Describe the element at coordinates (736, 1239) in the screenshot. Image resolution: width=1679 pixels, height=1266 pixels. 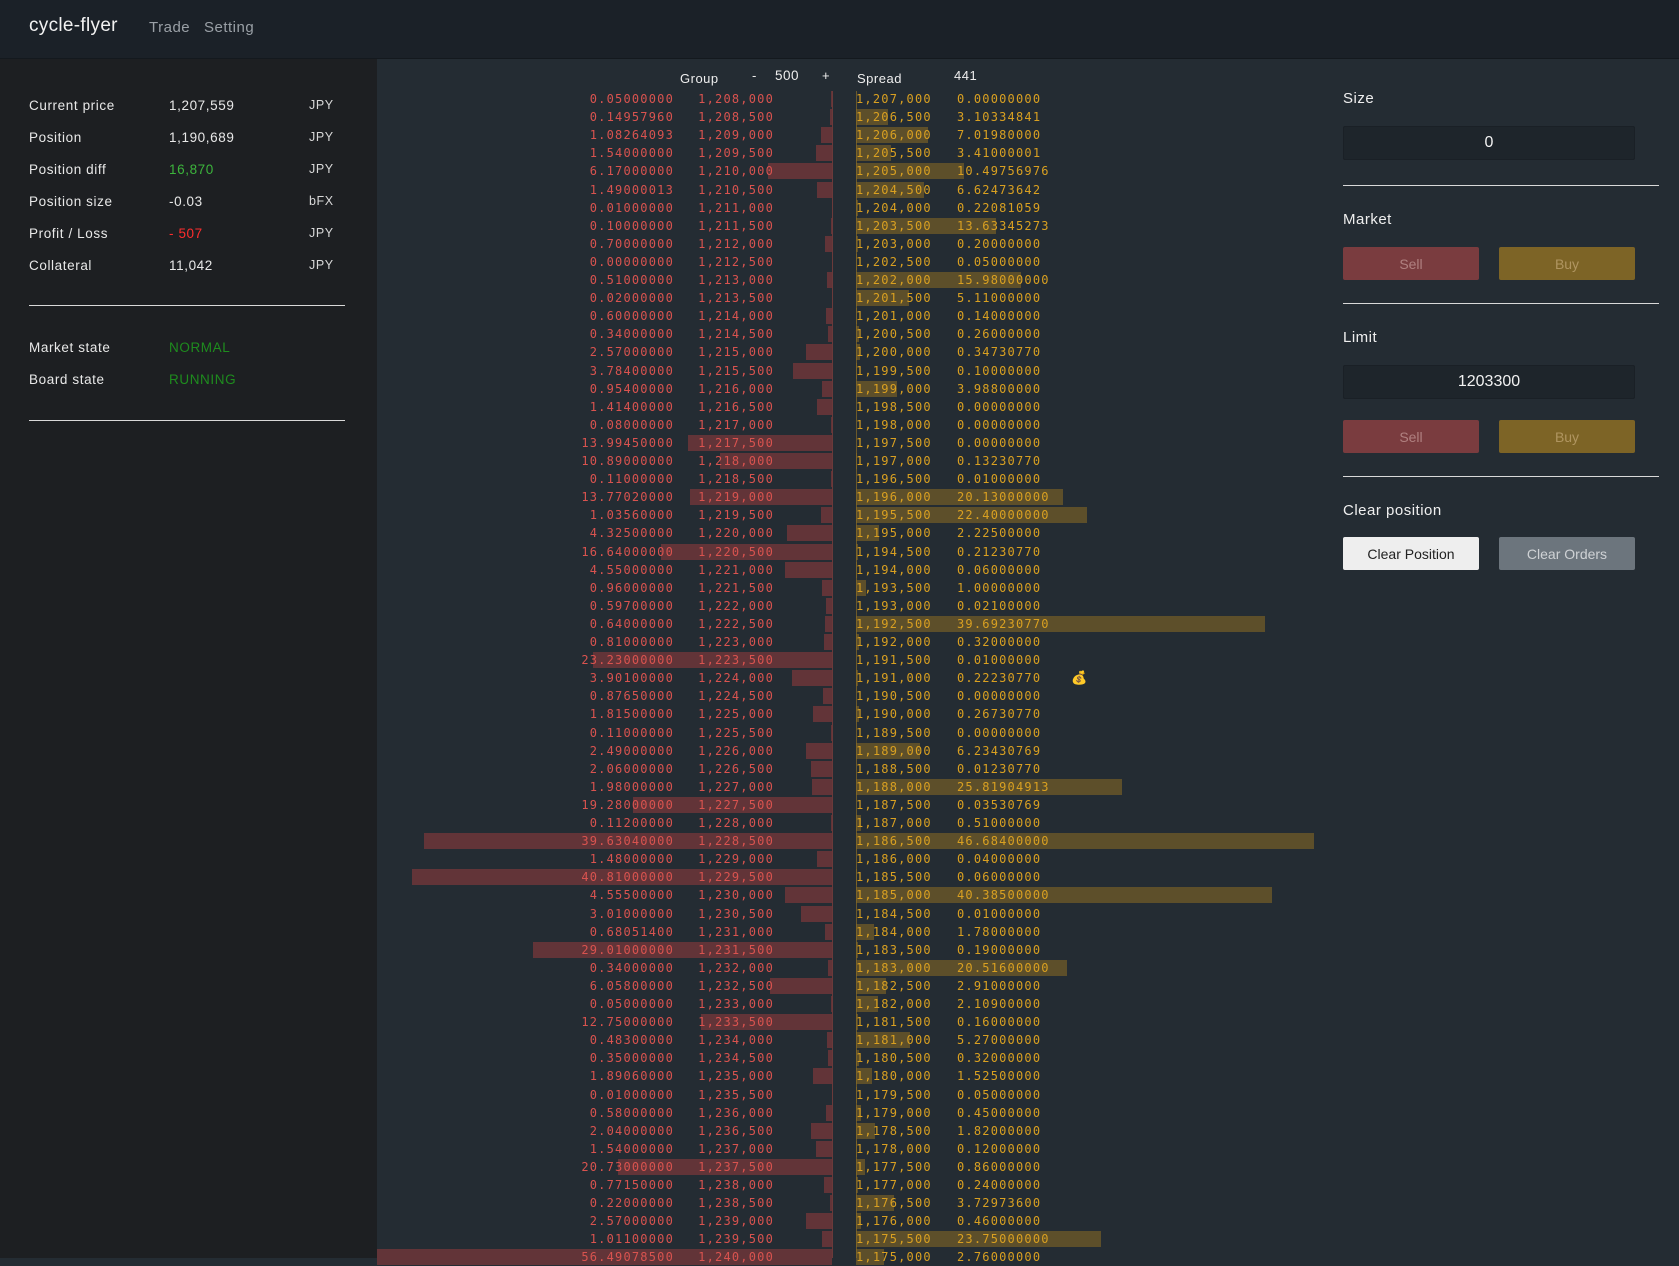
I see `ask-price: 1,239,500` at that location.